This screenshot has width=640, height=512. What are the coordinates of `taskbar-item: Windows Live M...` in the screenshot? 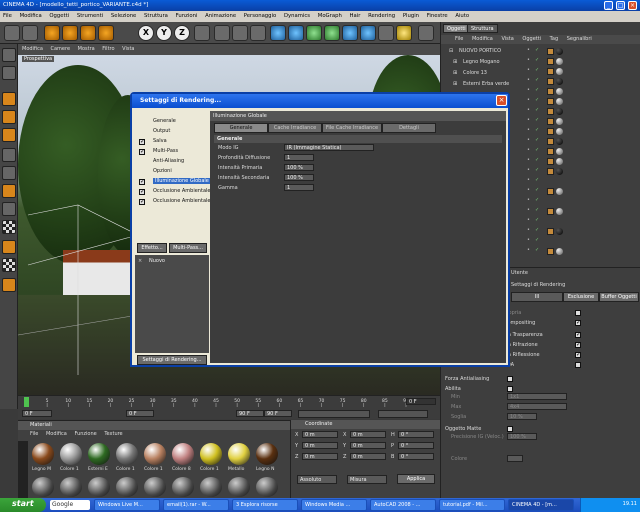 It's located at (127, 505).